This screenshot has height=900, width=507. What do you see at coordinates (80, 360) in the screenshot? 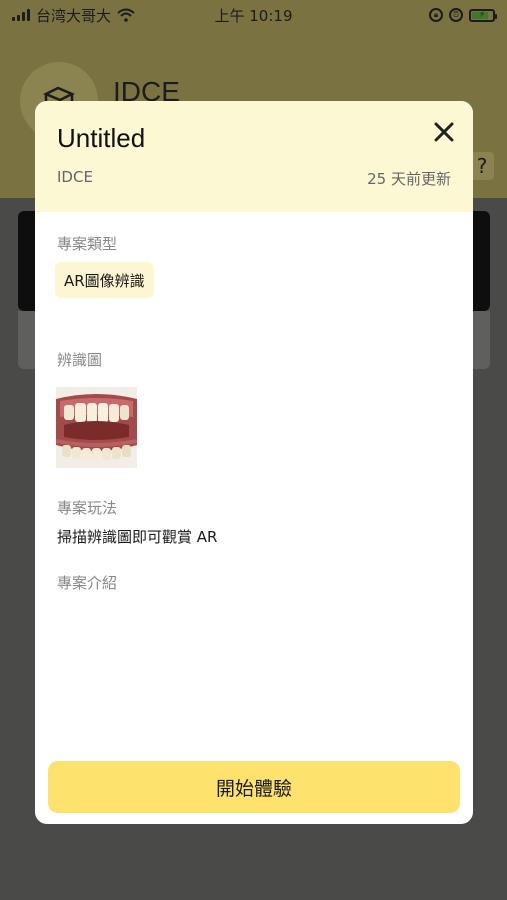
I see `marker-image-label: 辨識圖` at bounding box center [80, 360].